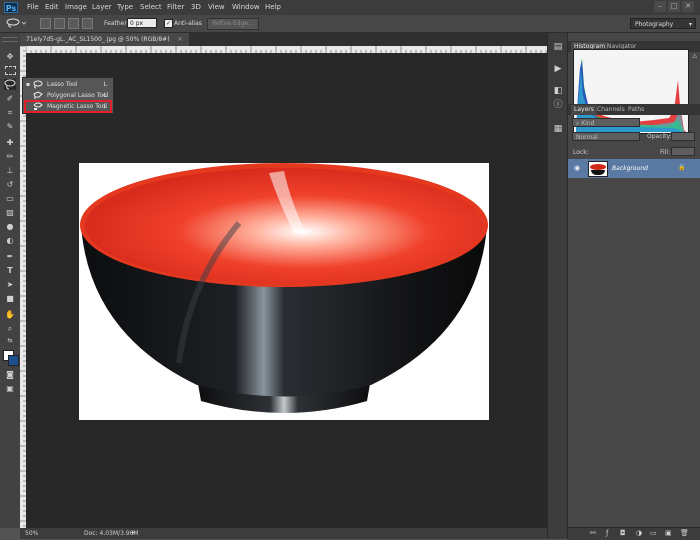  I want to click on menu-type: Type, so click(125, 7).